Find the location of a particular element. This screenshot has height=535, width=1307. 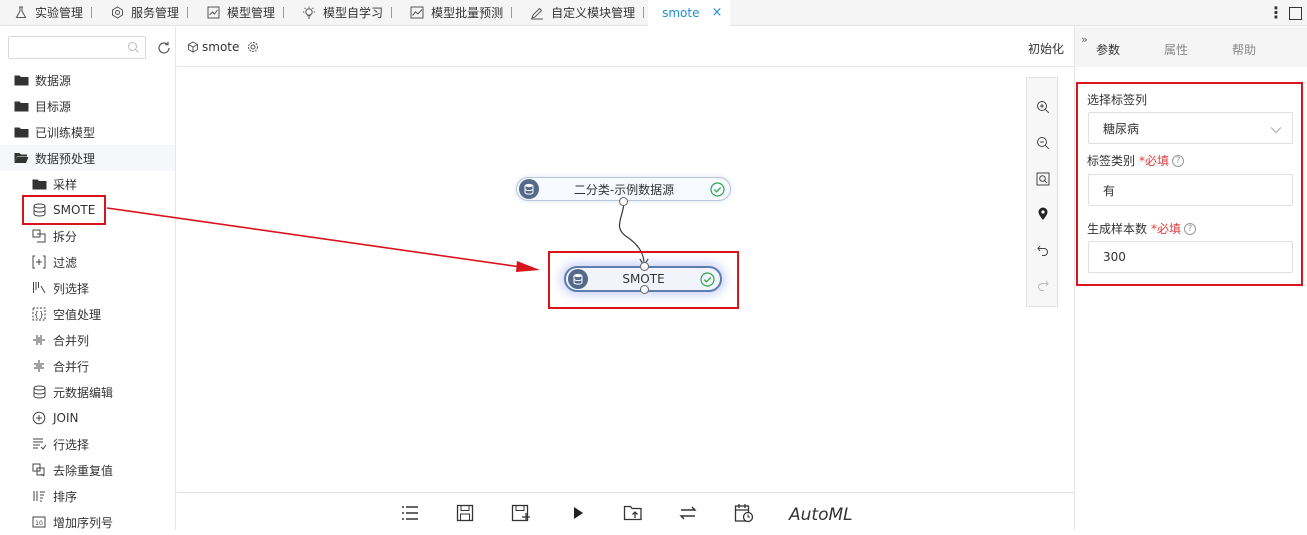

dedupe-icon is located at coordinates (39, 470).